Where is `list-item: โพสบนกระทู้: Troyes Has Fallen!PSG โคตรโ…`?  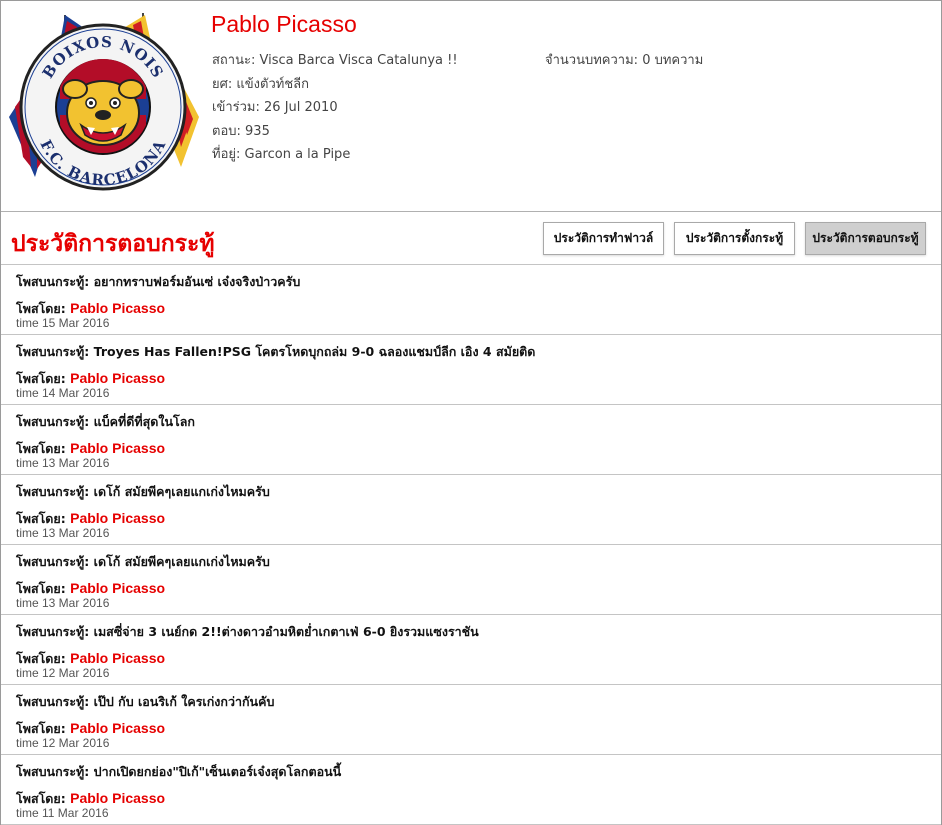
list-item: โพสบนกระทู้: Troyes Has Fallen!PSG โคตรโ… is located at coordinates (471, 370).